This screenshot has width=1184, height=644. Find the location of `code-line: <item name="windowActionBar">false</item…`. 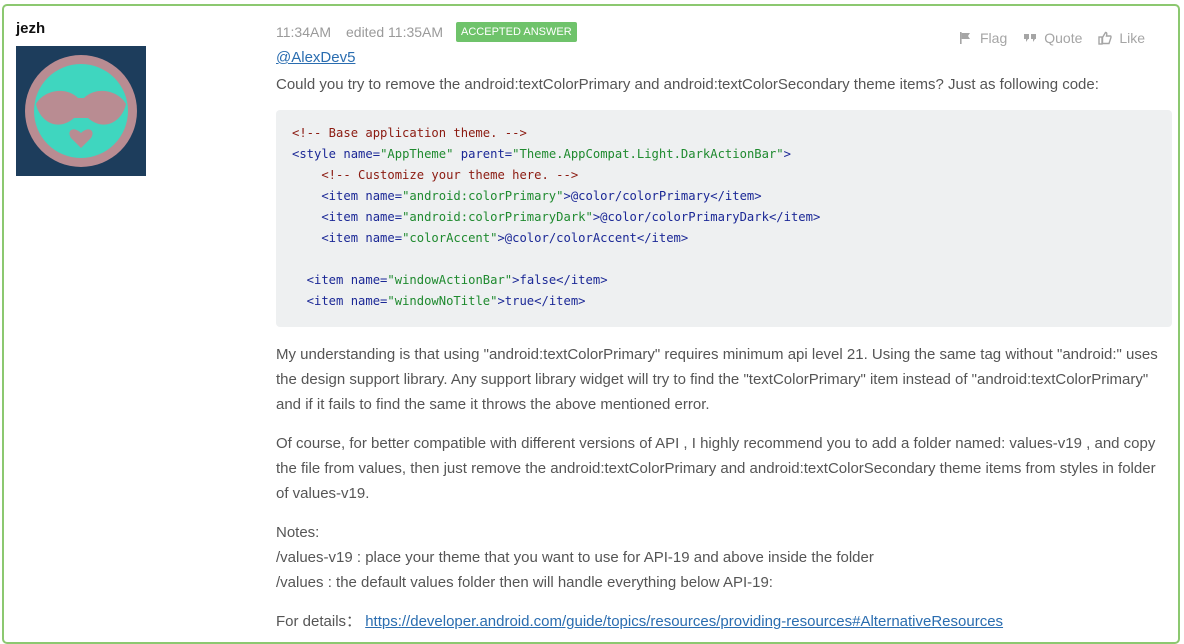

code-line: <item name="windowActionBar">false</item… is located at coordinates (450, 280).